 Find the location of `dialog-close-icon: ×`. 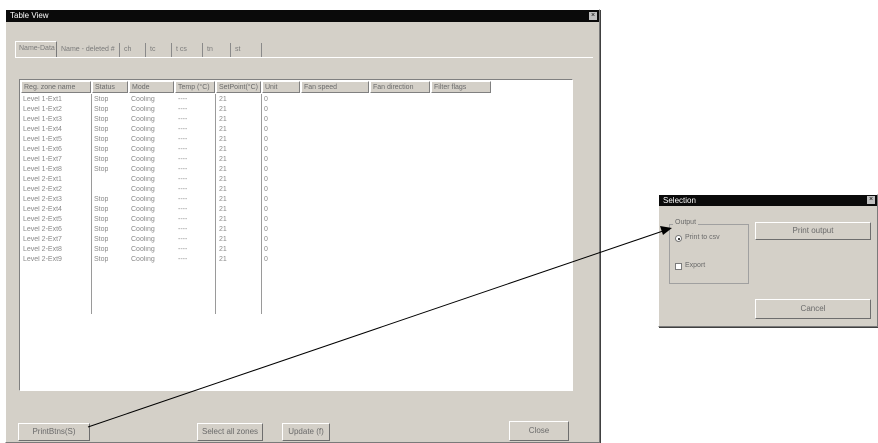

dialog-close-icon: × is located at coordinates (871, 200).